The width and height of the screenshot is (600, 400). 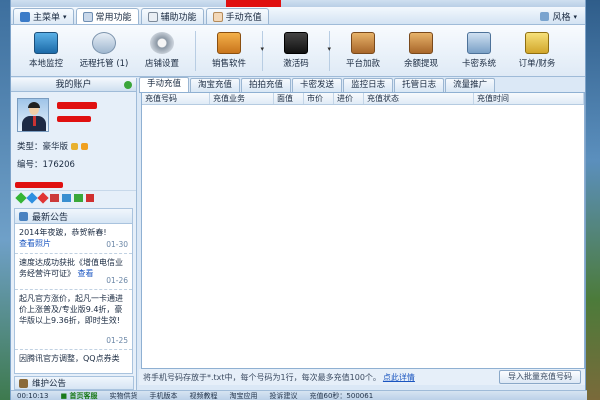 What do you see at coordinates (124, 395) in the screenshot?
I see `status-supply-link: 实物供货` at bounding box center [124, 395].